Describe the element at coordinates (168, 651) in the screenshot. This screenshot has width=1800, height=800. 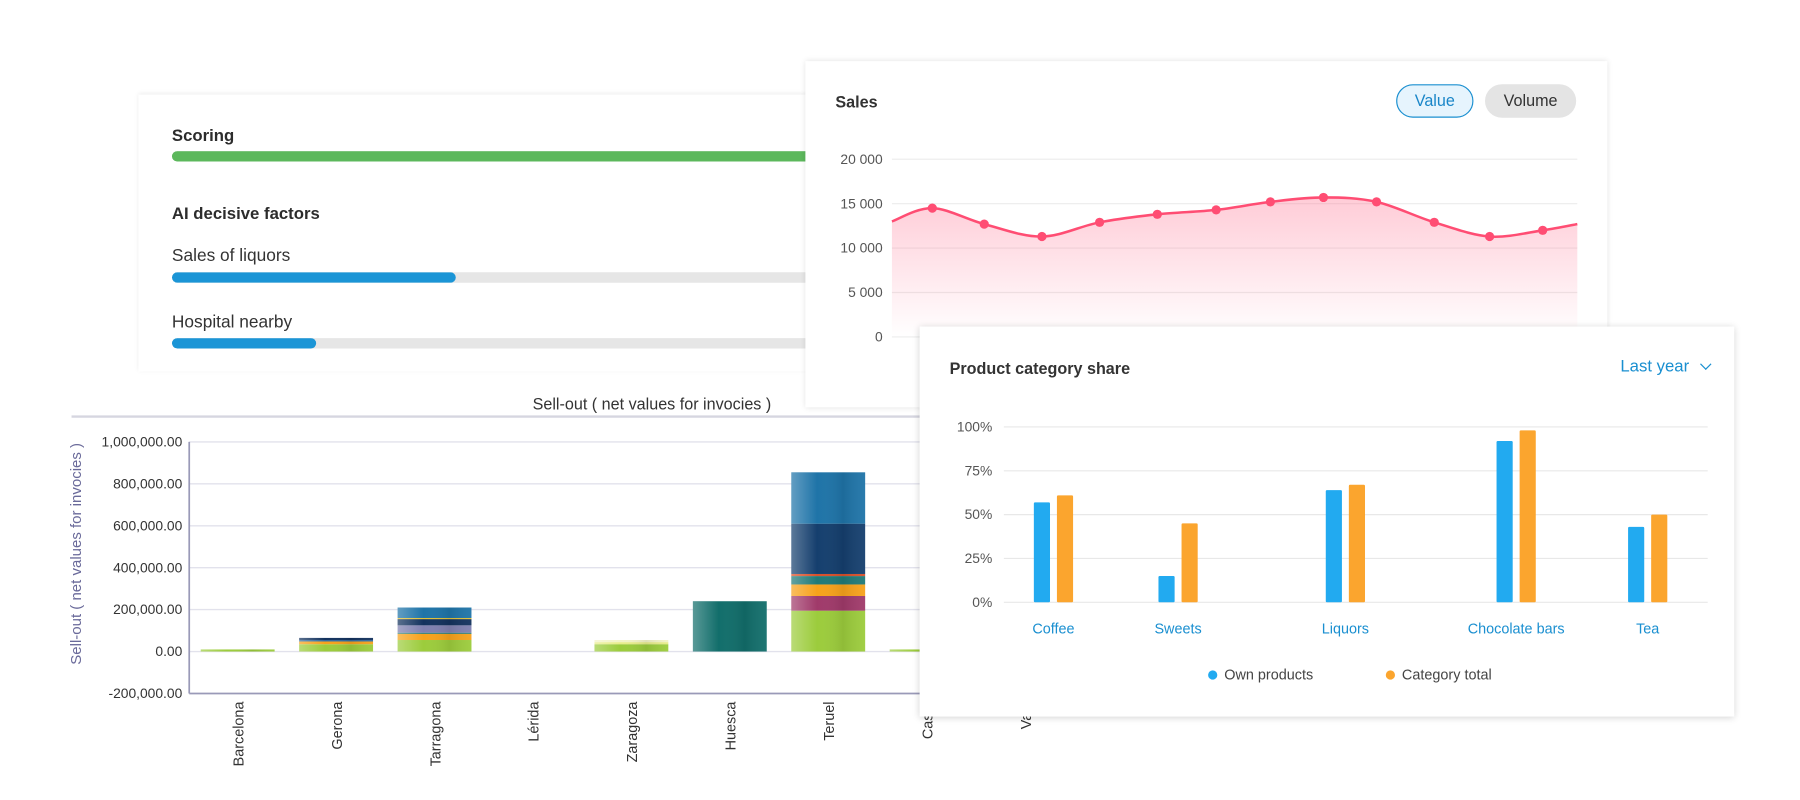
I see `y-tick-label: 0.00` at that location.